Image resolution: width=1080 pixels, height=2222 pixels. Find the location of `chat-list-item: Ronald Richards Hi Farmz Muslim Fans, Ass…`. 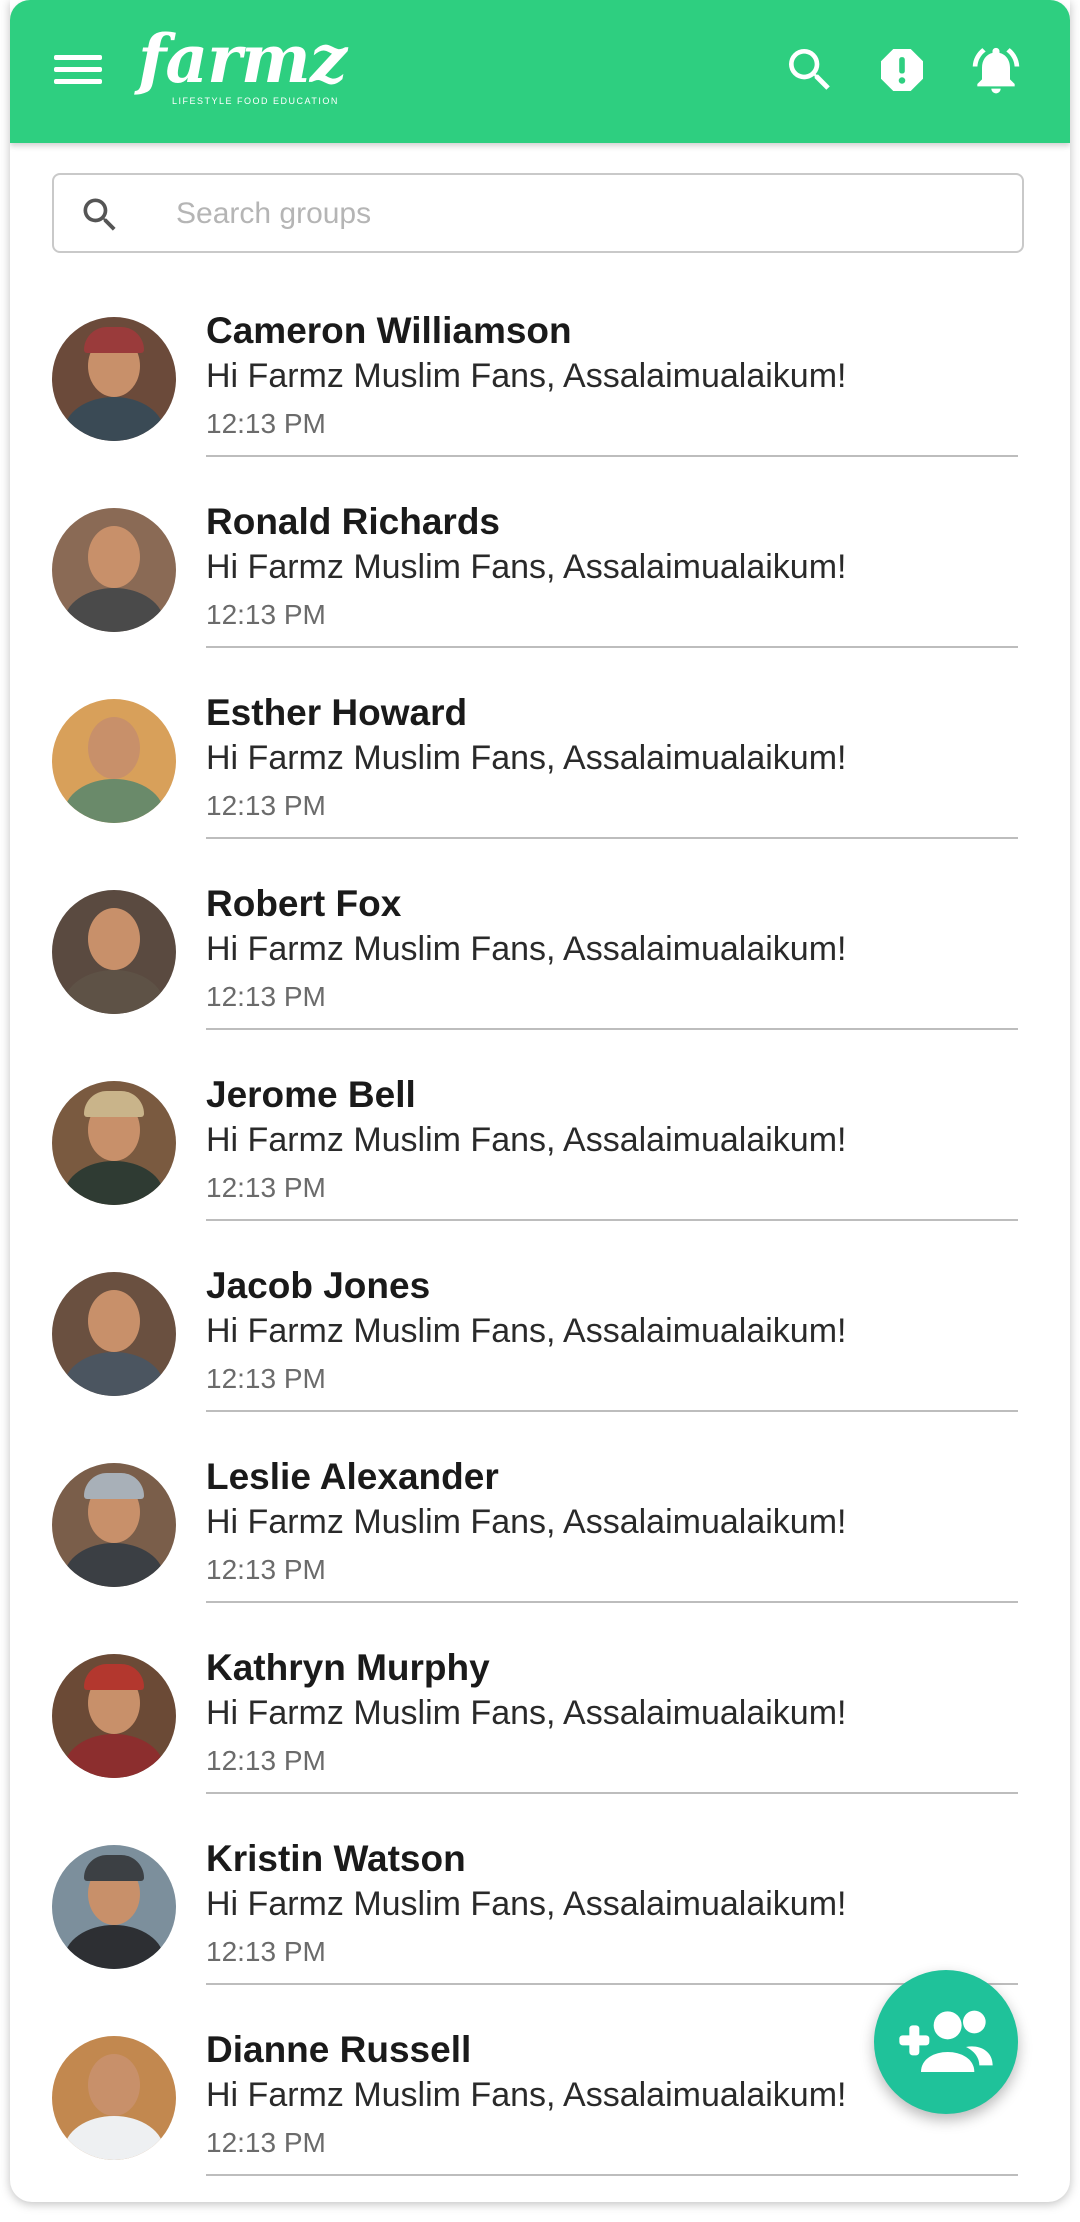

chat-list-item: Ronald Richards Hi Farmz Muslim Fans, Ass… is located at coordinates (540, 576).